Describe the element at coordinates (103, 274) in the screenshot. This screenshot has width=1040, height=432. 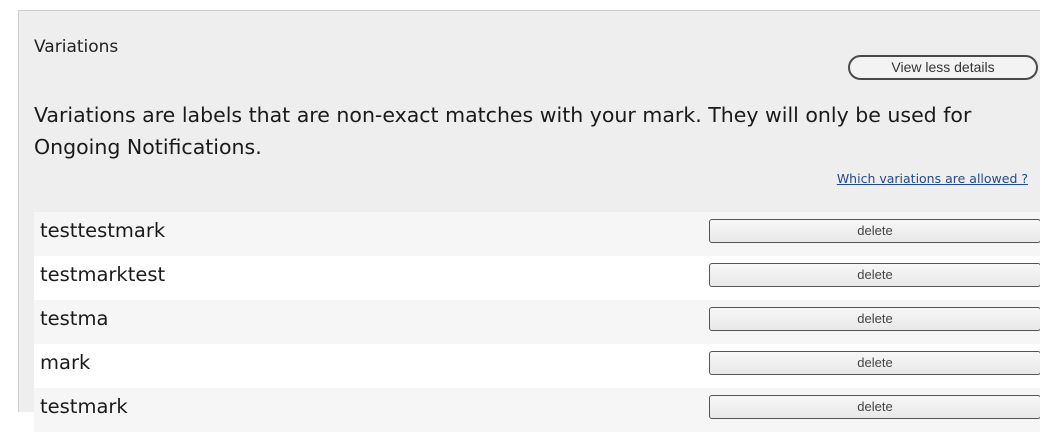
I see `variation-label: testmarktest` at that location.